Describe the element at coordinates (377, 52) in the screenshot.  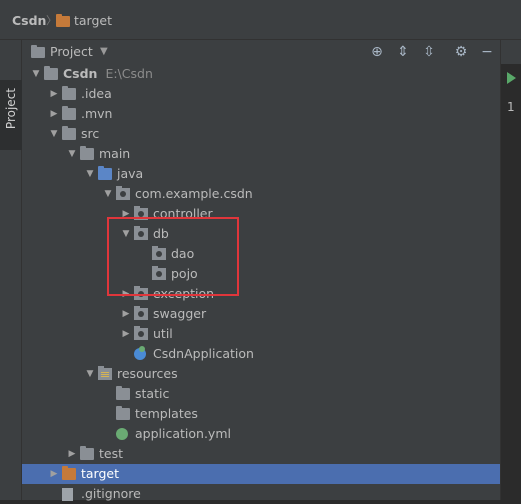
I see `locate-icon: ⊕` at that location.